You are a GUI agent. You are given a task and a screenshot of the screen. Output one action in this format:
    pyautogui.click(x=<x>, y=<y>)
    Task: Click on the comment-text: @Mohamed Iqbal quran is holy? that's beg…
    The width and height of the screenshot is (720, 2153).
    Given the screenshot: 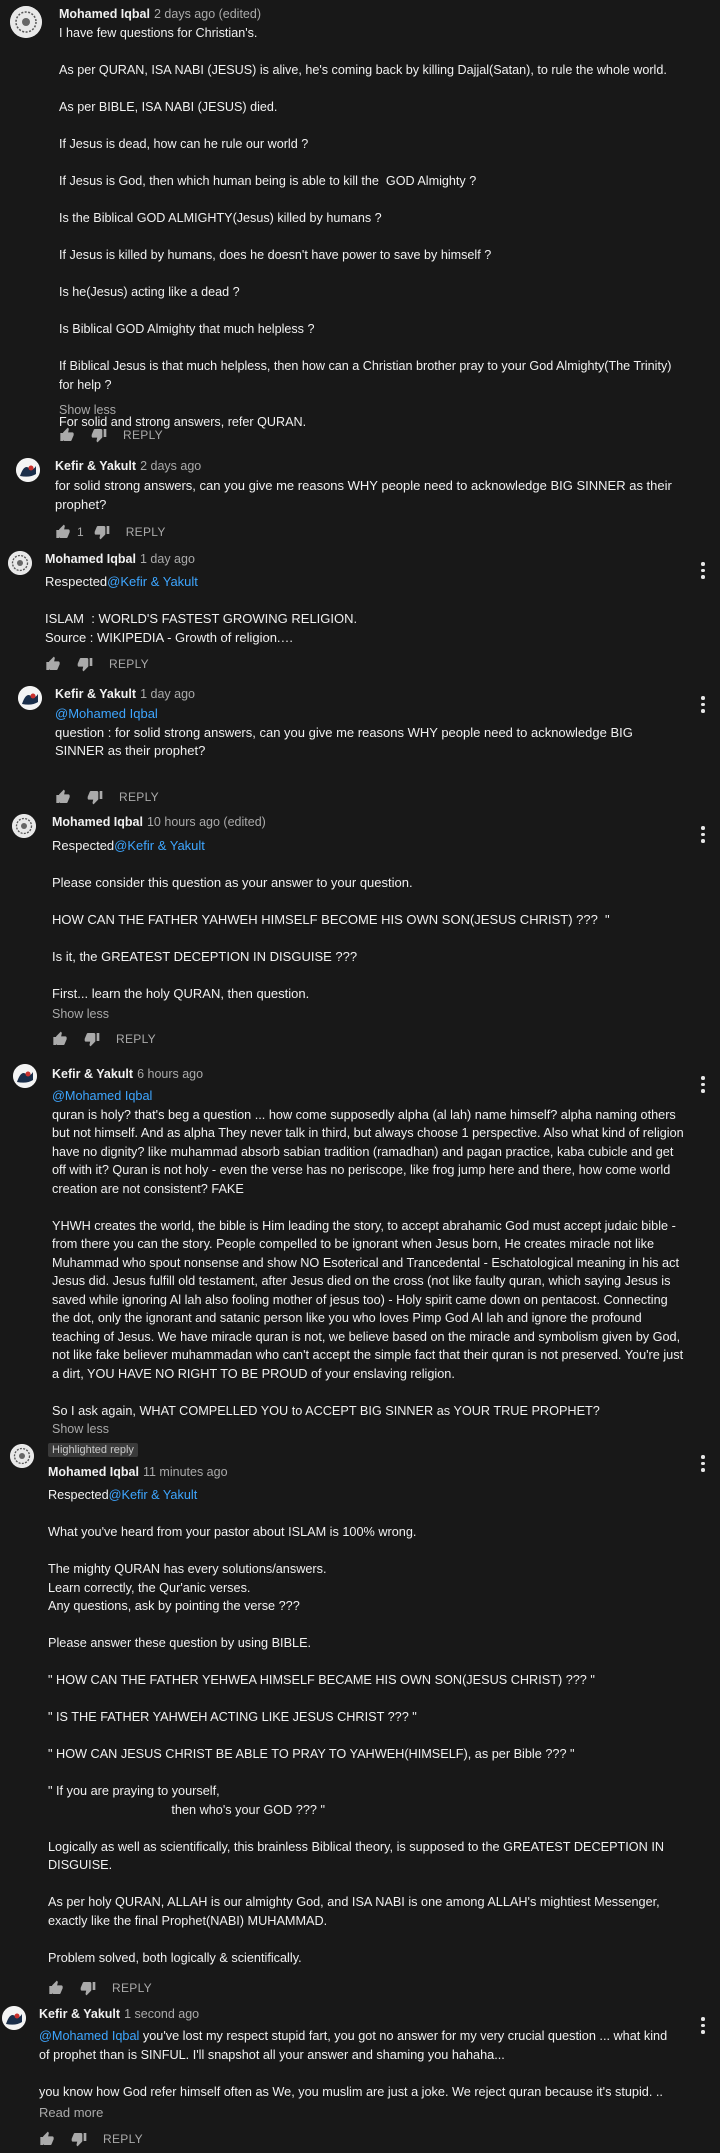 What is the action you would take?
    pyautogui.click(x=370, y=1252)
    